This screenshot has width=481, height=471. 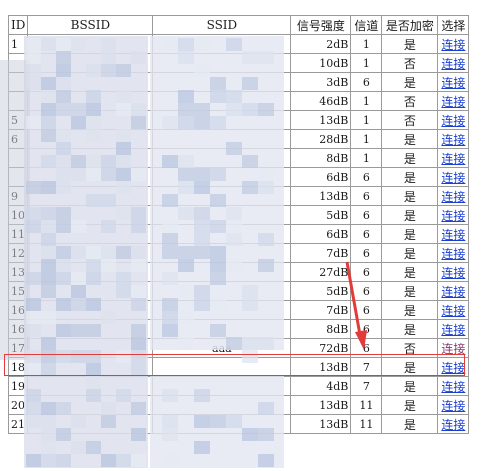 I want to click on row-id: 5, so click(x=18, y=120).